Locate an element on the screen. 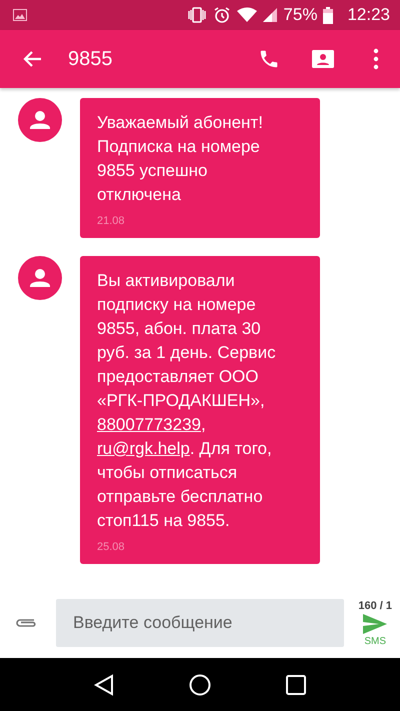 The width and height of the screenshot is (400, 711). recents-icon is located at coordinates (296, 684).